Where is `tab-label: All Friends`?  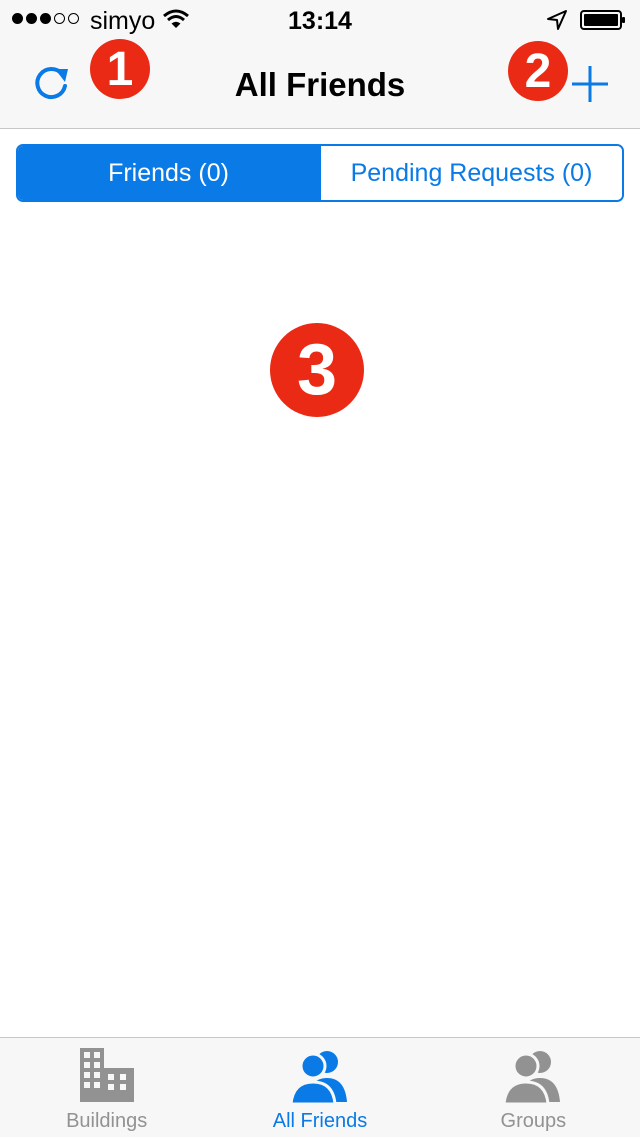 tab-label: All Friends is located at coordinates (320, 1121).